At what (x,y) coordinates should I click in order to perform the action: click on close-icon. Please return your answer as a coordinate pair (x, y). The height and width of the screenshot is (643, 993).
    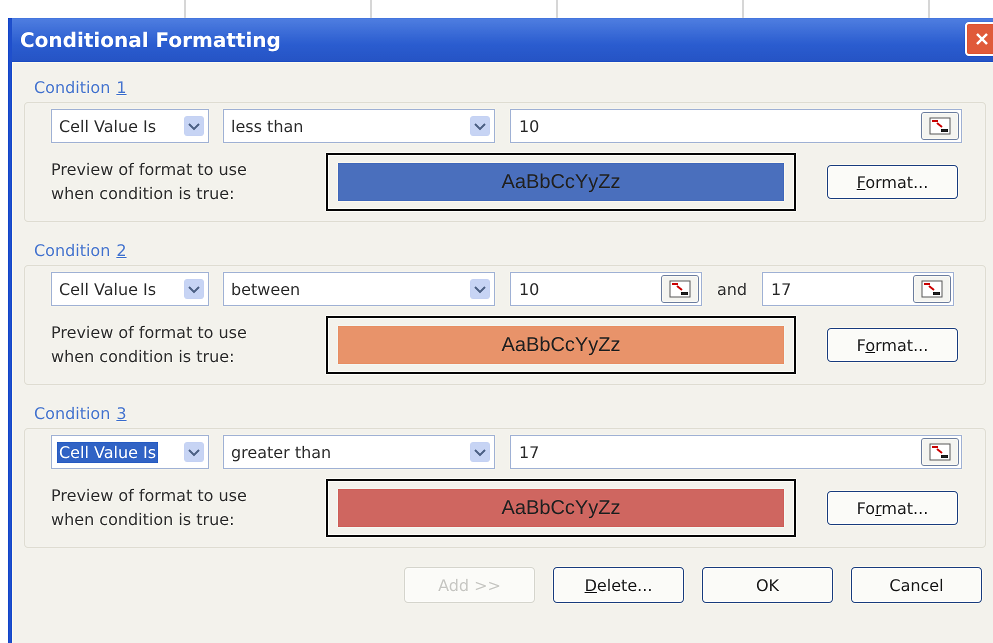
    Looking at the image, I should click on (982, 39).